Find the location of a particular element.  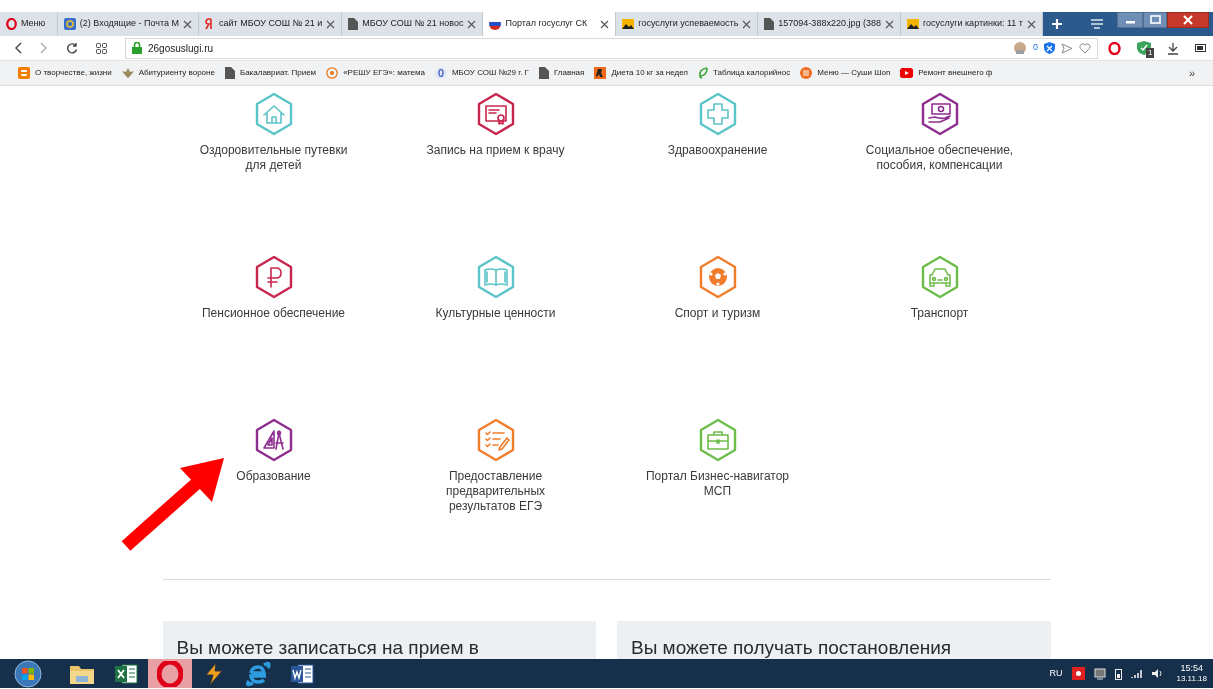

bookmark-link: МБОУ СОШ №29 г. Г is located at coordinates (481, 73).